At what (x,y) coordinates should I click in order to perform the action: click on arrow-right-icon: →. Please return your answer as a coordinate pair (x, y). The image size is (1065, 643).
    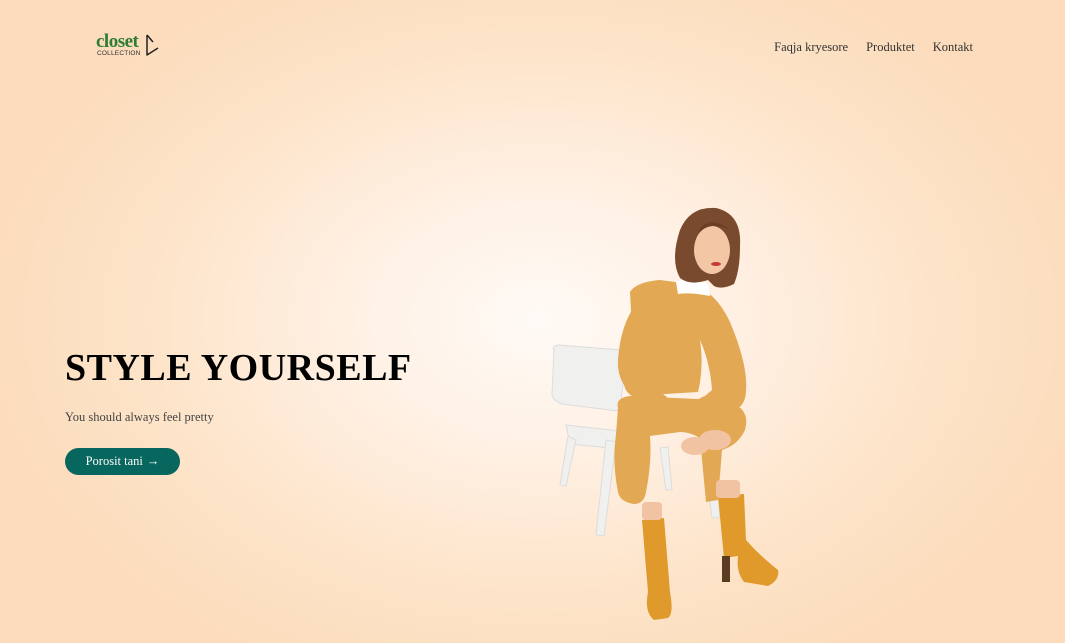
    Looking at the image, I should click on (153, 461).